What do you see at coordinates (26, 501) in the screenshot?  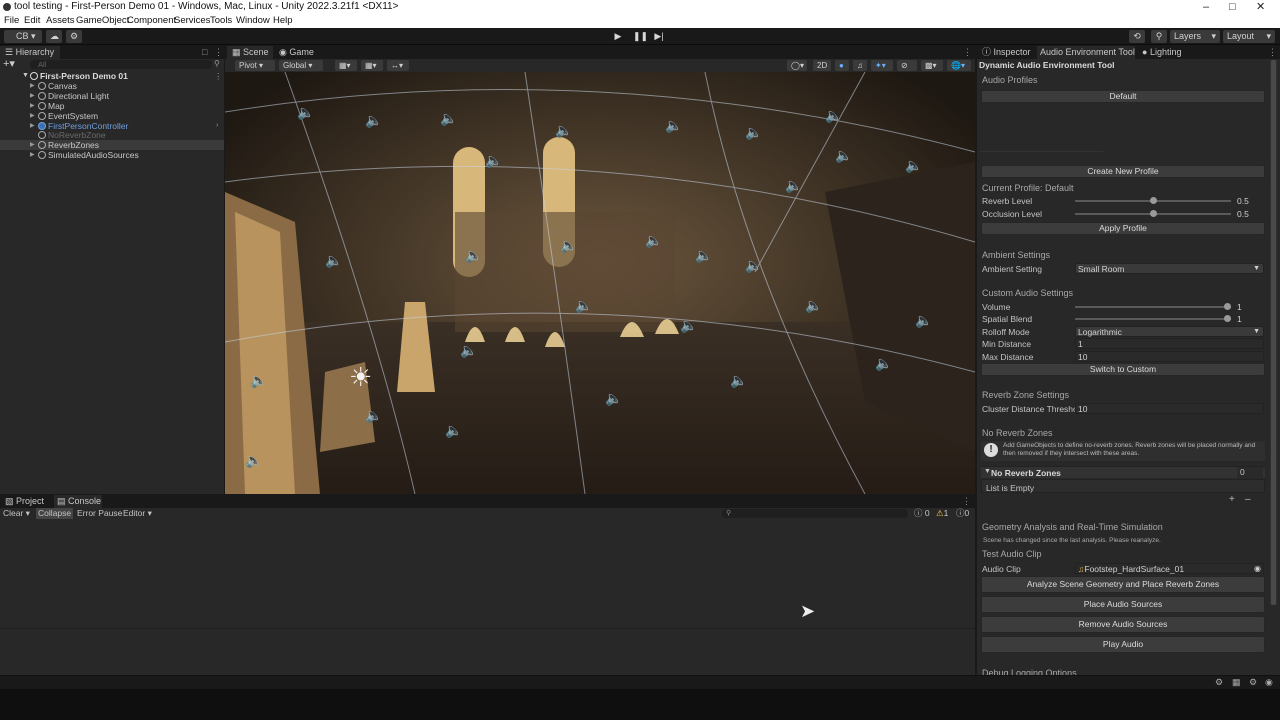 I see `tab-project: ▧ Project` at bounding box center [26, 501].